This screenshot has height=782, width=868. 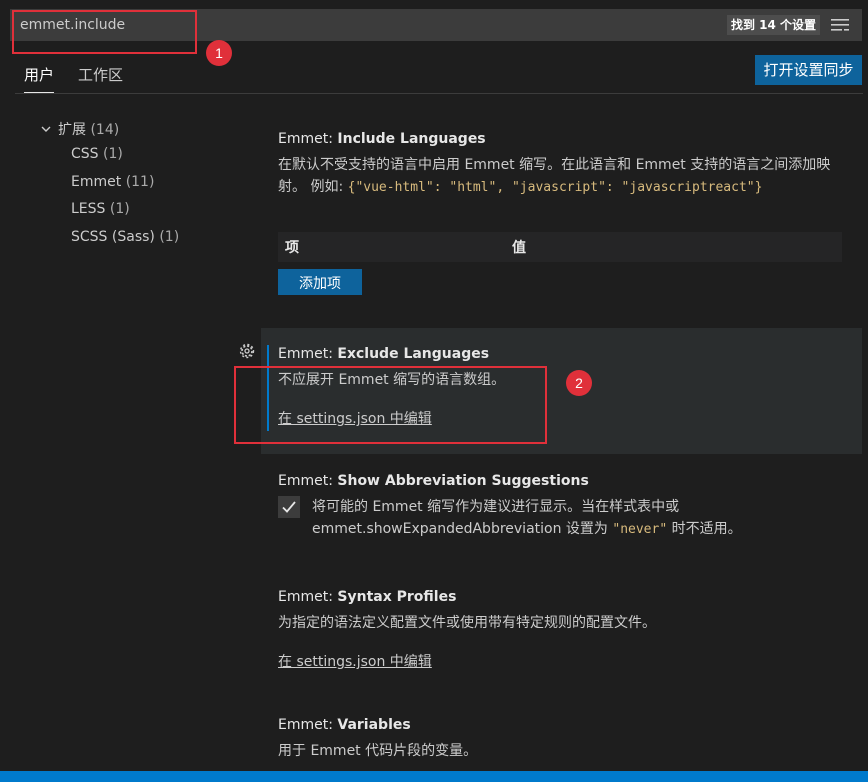 What do you see at coordinates (439, 93) in the screenshot?
I see `tabs-divider` at bounding box center [439, 93].